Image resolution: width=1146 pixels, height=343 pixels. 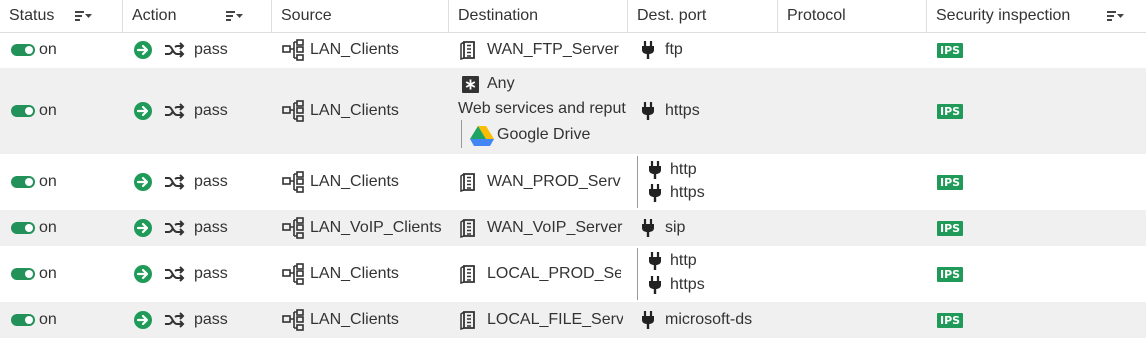 I want to click on dest-port-label: https, so click(x=687, y=284).